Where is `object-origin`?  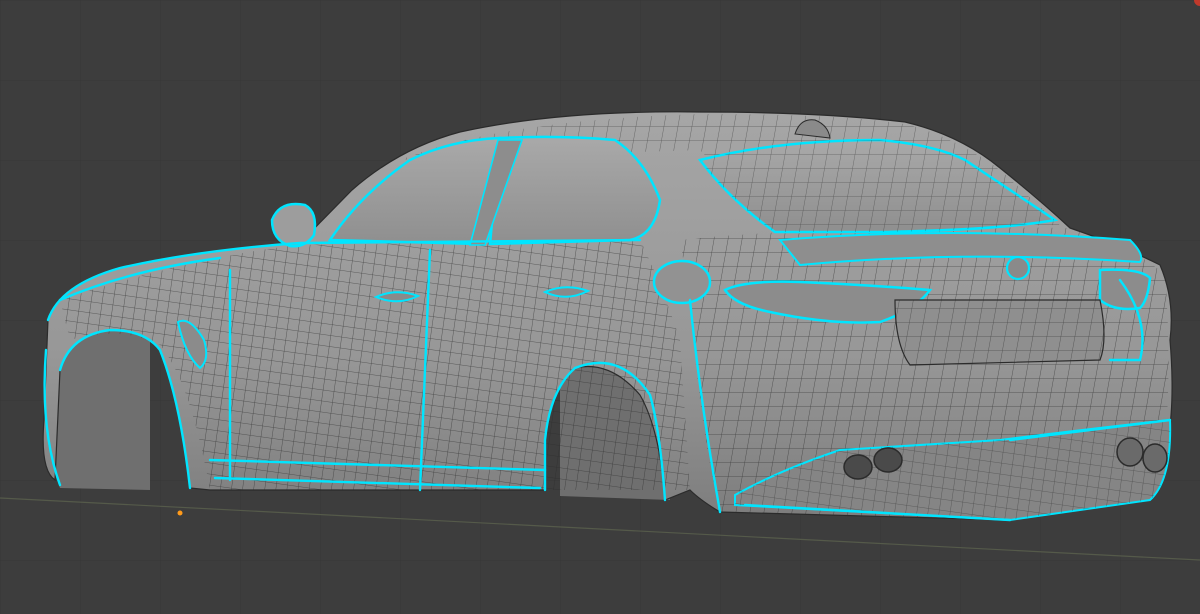
object-origin is located at coordinates (180, 513).